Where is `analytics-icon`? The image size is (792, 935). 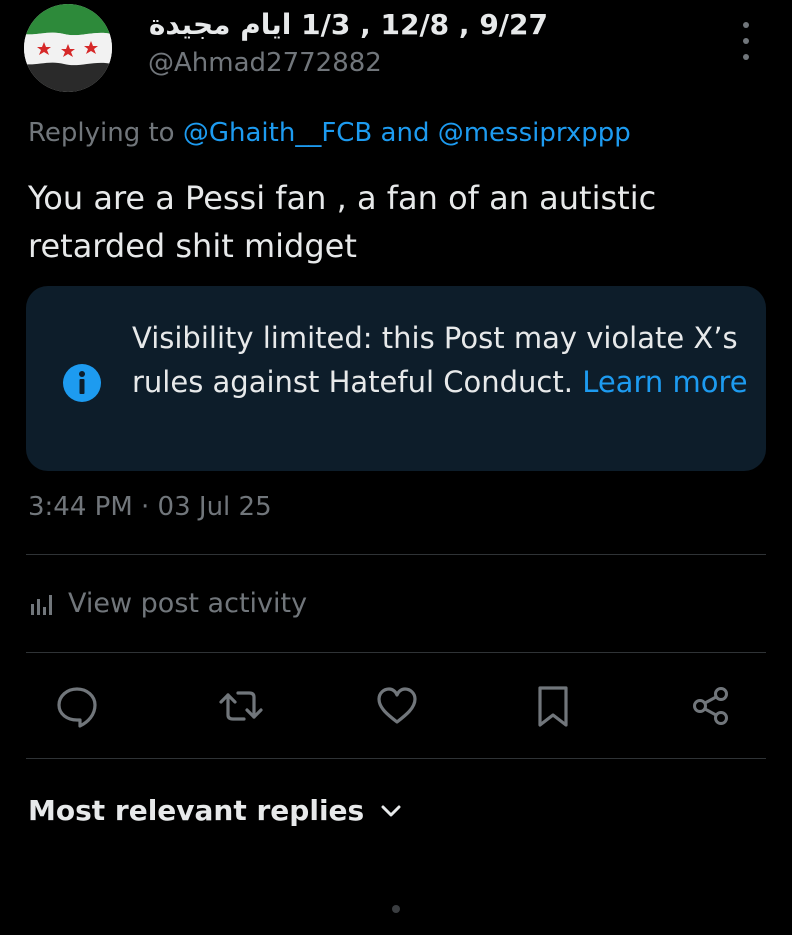
analytics-icon is located at coordinates (41, 604).